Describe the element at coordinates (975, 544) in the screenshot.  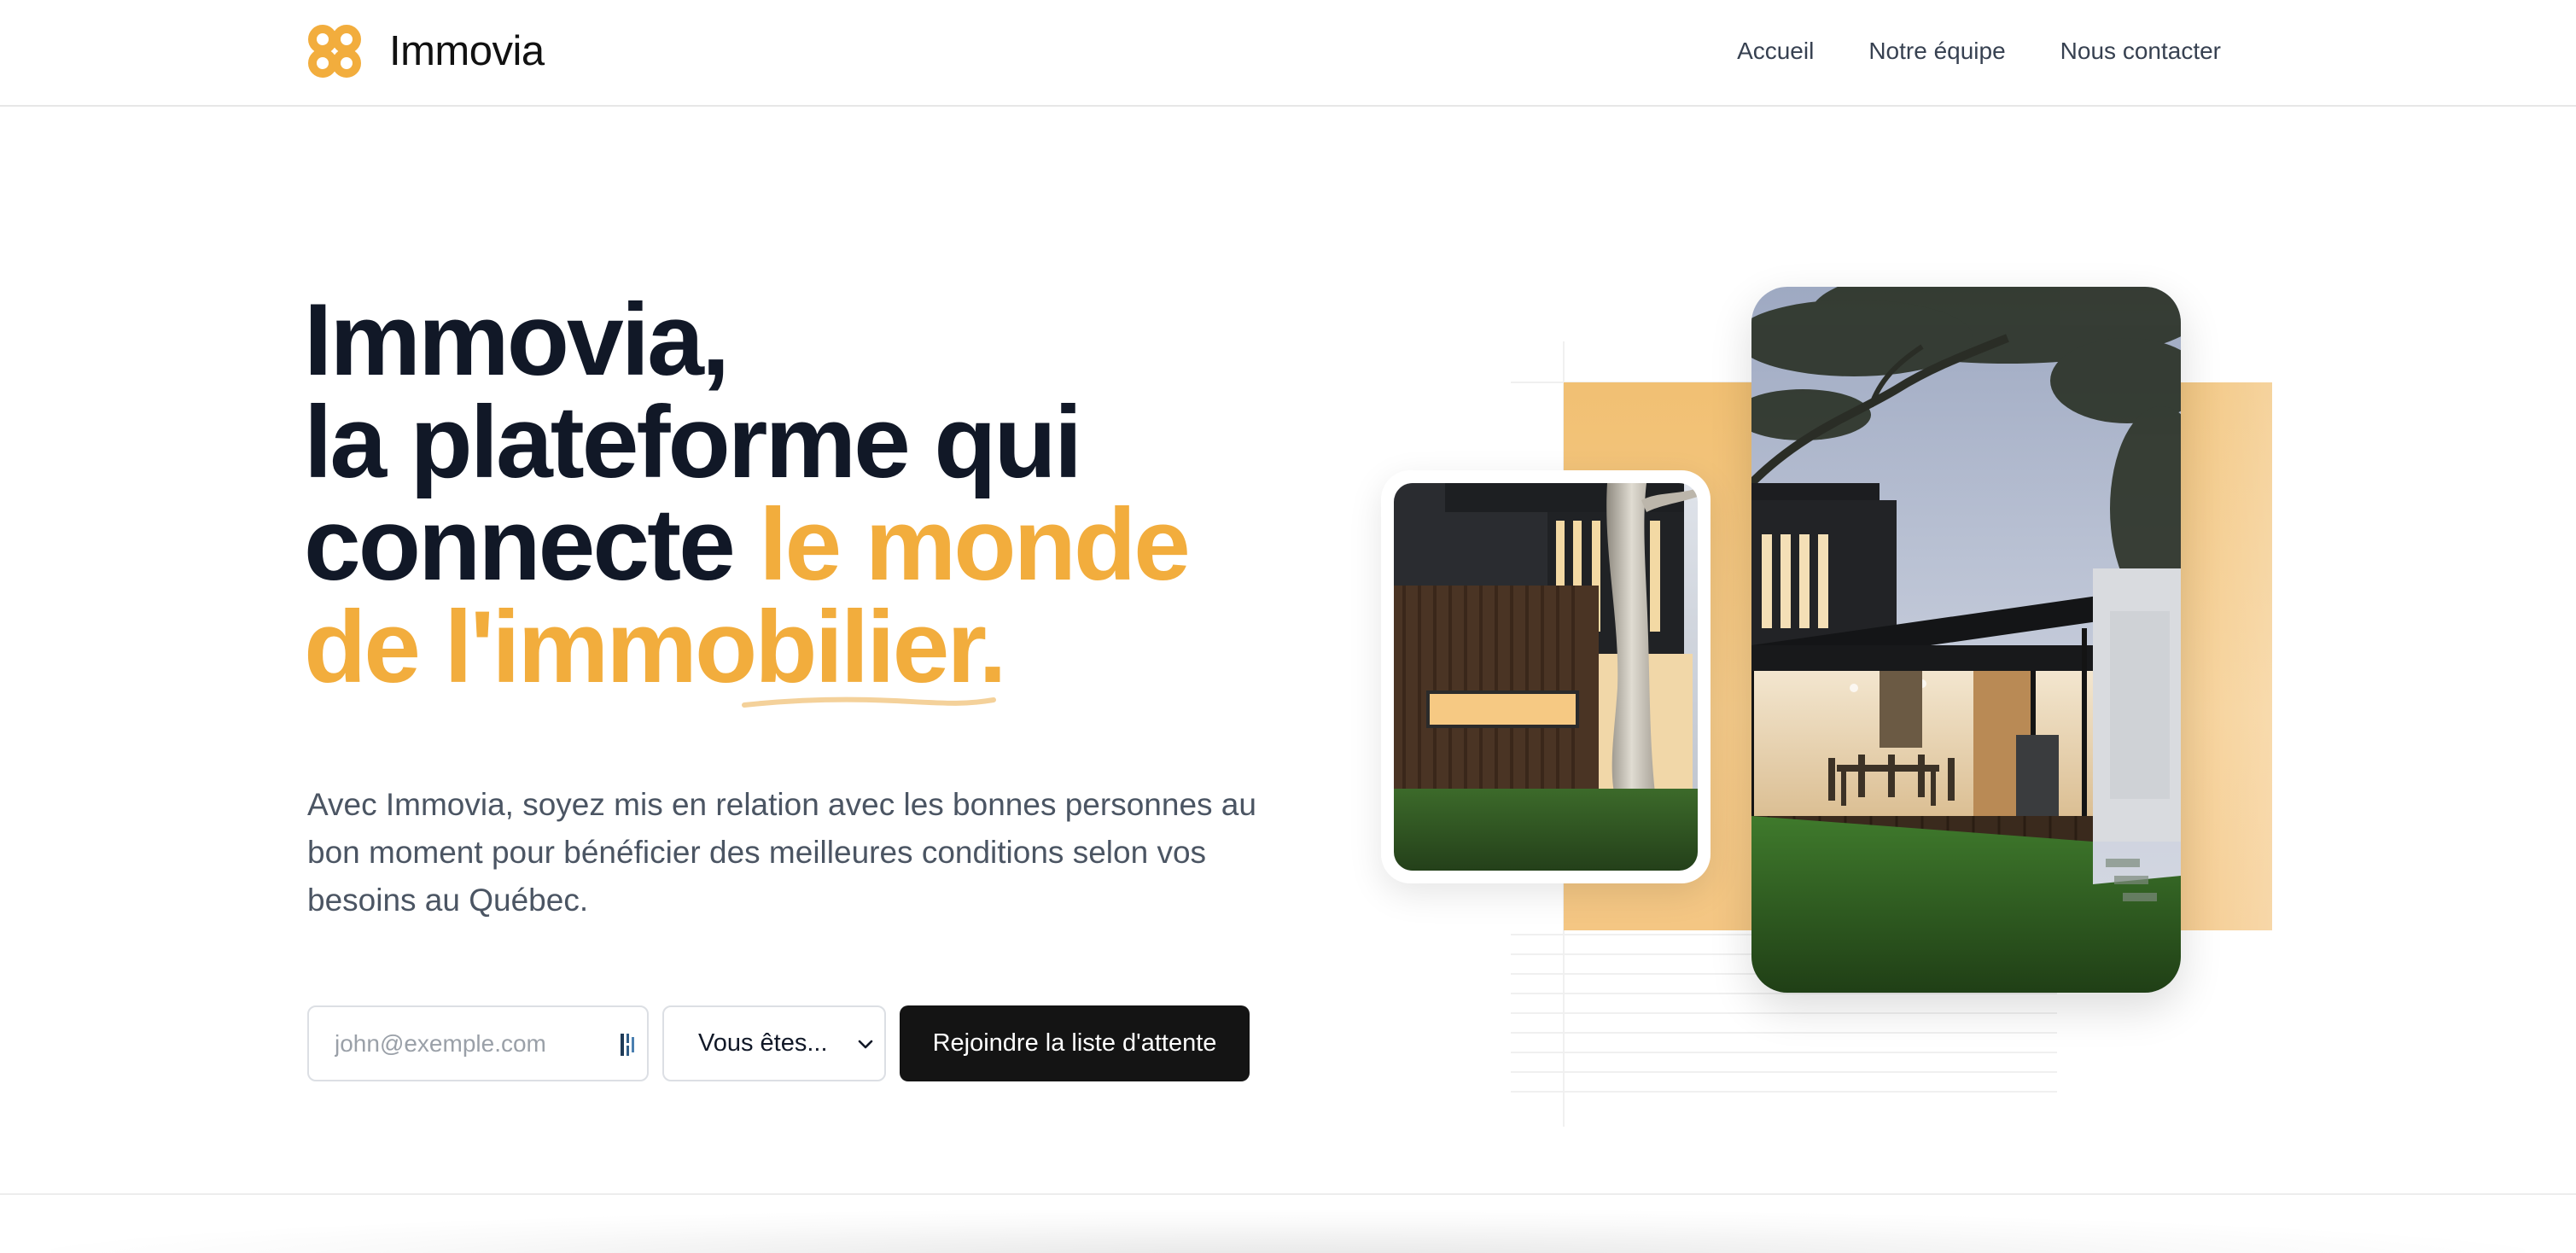
I see `hero-title-line-3-accent: le monde` at that location.